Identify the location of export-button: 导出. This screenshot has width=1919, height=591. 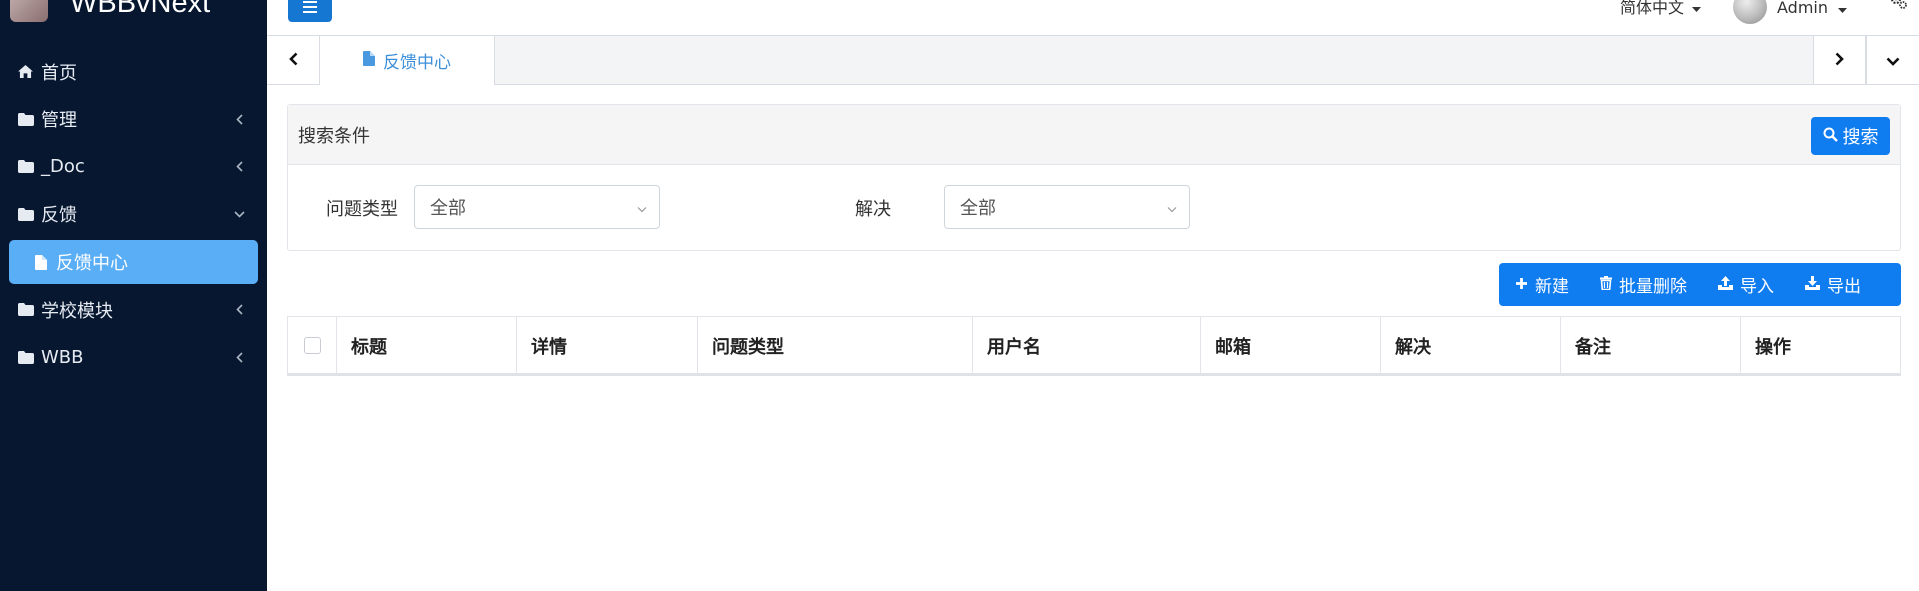
(1833, 284).